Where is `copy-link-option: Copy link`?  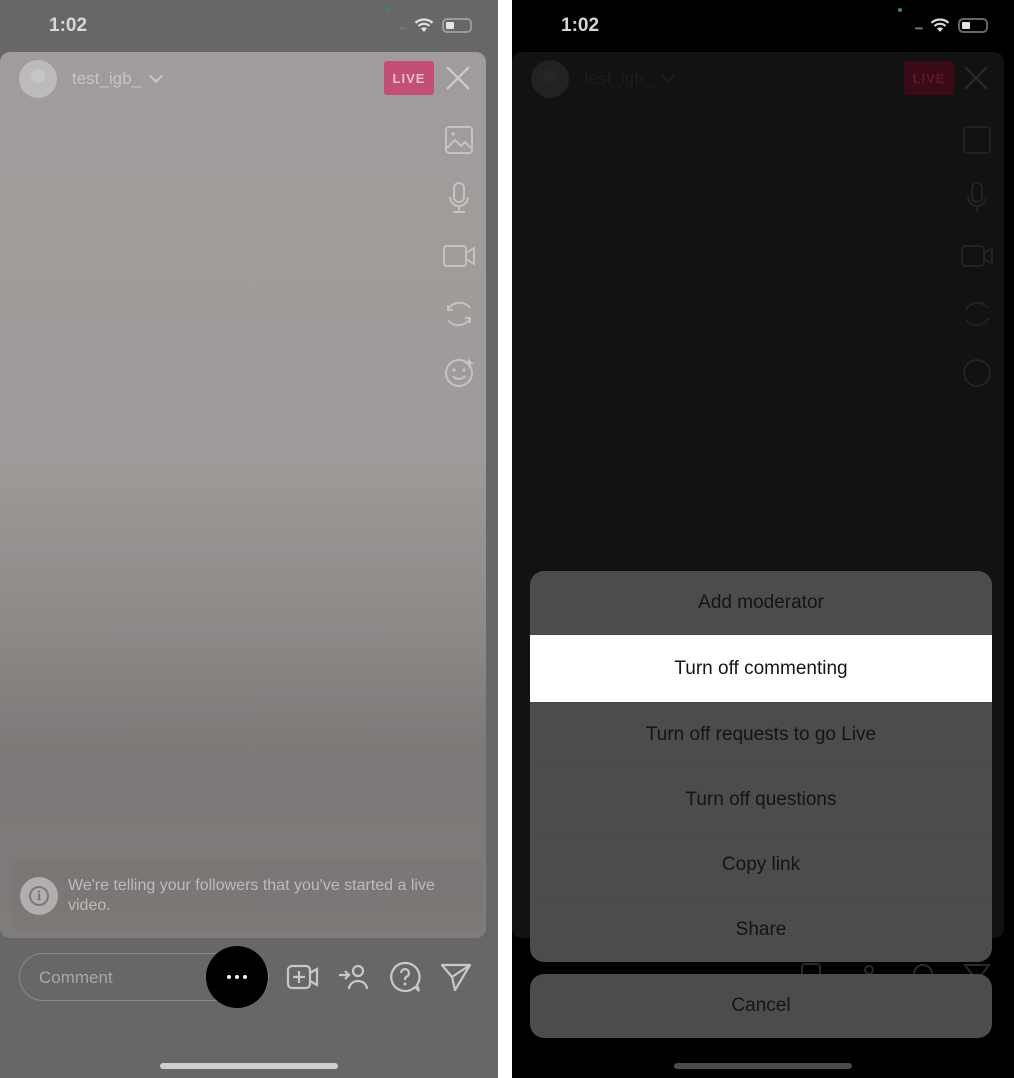
copy-link-option: Copy link is located at coordinates (761, 864).